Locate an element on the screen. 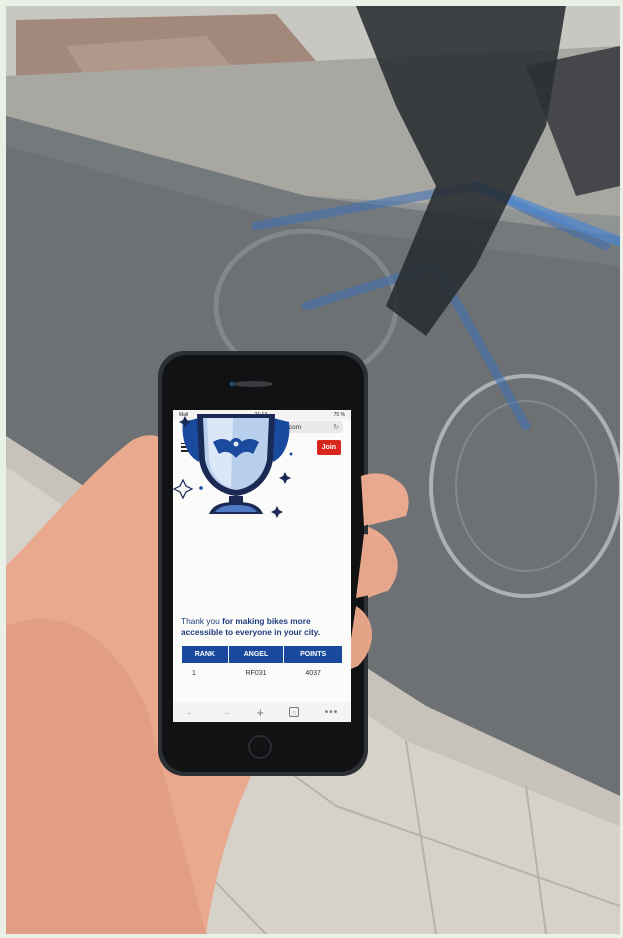 This screenshot has width=623, height=938. browser-toolbar: ← → + ▢ ••• is located at coordinates (262, 712).